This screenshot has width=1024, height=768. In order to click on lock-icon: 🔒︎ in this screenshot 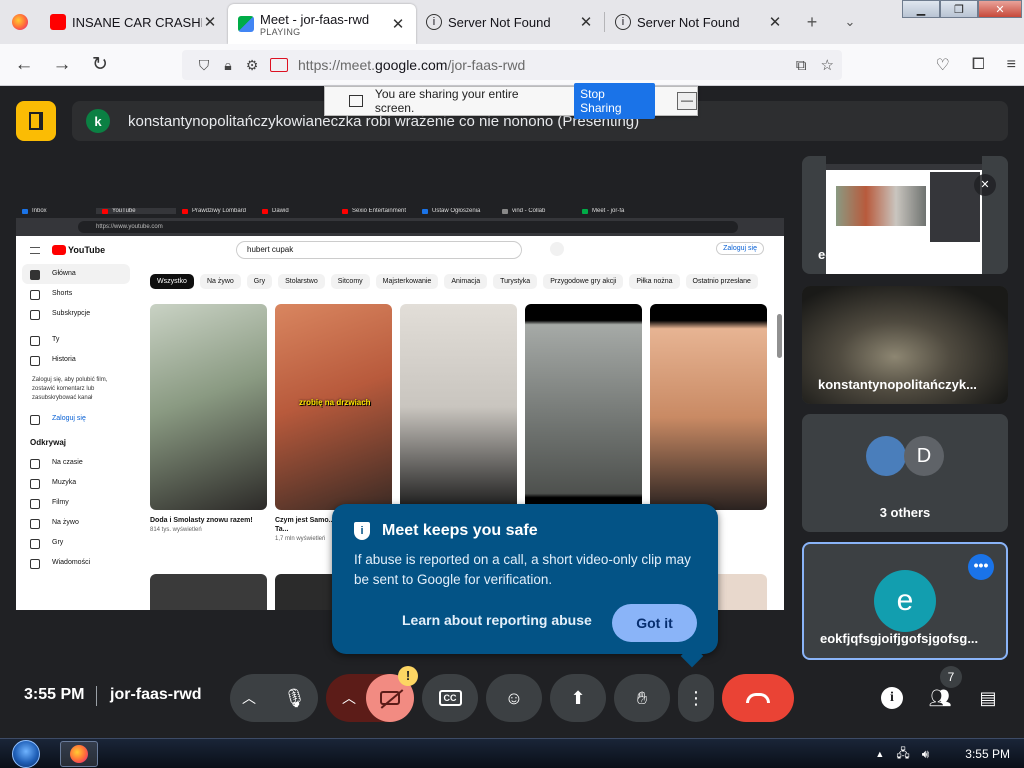, I will do `click(228, 65)`.